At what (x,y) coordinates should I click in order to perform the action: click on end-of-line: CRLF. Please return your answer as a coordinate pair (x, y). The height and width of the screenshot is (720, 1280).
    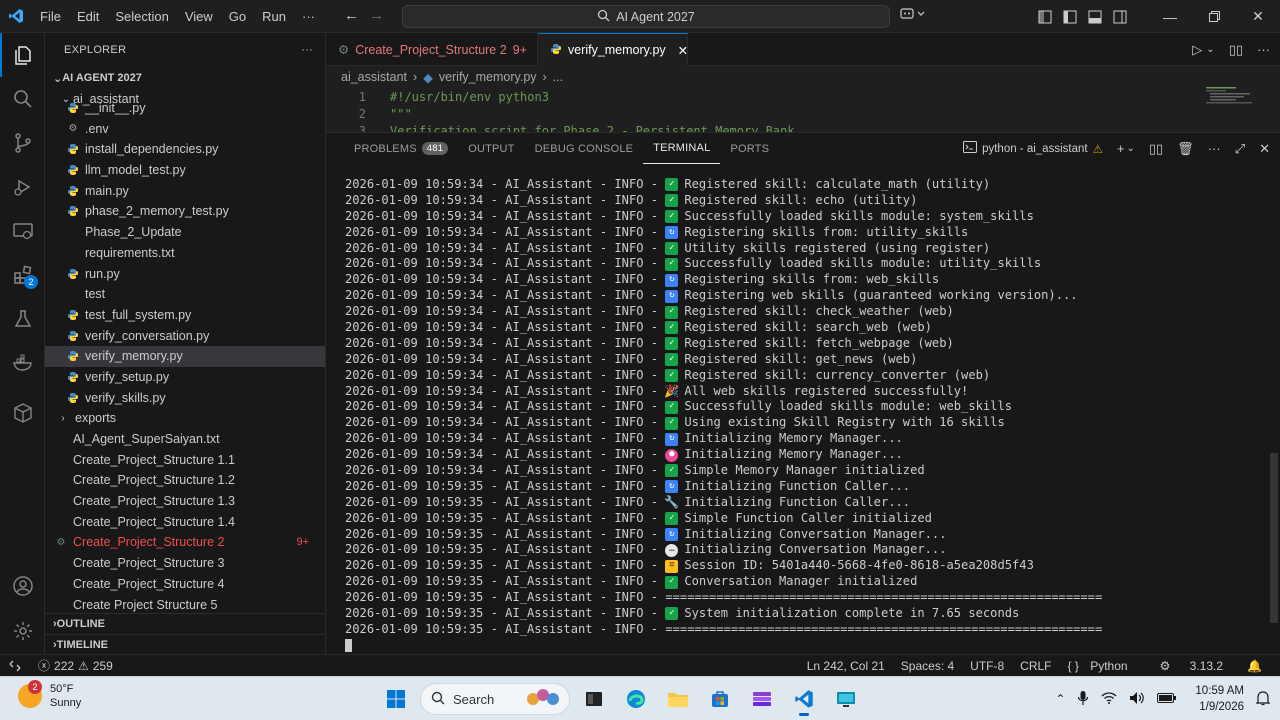
    Looking at the image, I should click on (1035, 666).